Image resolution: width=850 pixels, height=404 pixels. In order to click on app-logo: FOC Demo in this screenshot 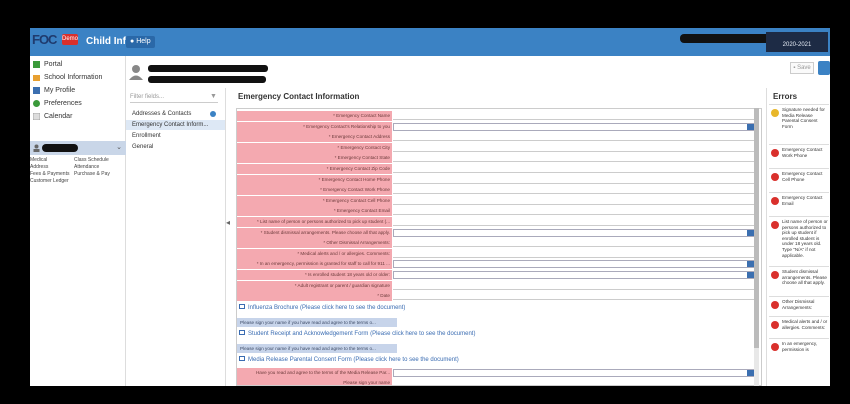, I will do `click(55, 42)`.